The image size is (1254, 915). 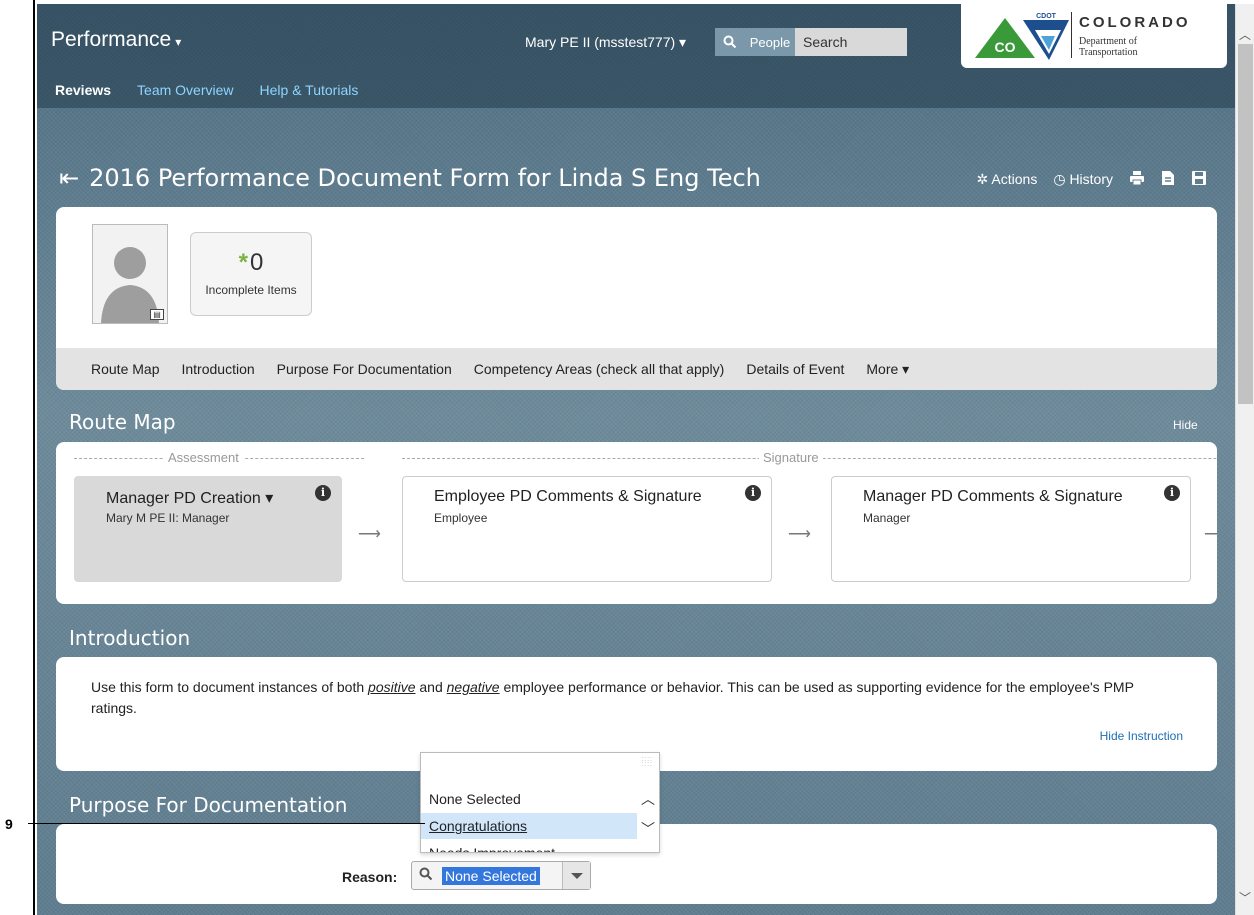 What do you see at coordinates (887, 518) in the screenshot?
I see `step-subtitle: Manager` at bounding box center [887, 518].